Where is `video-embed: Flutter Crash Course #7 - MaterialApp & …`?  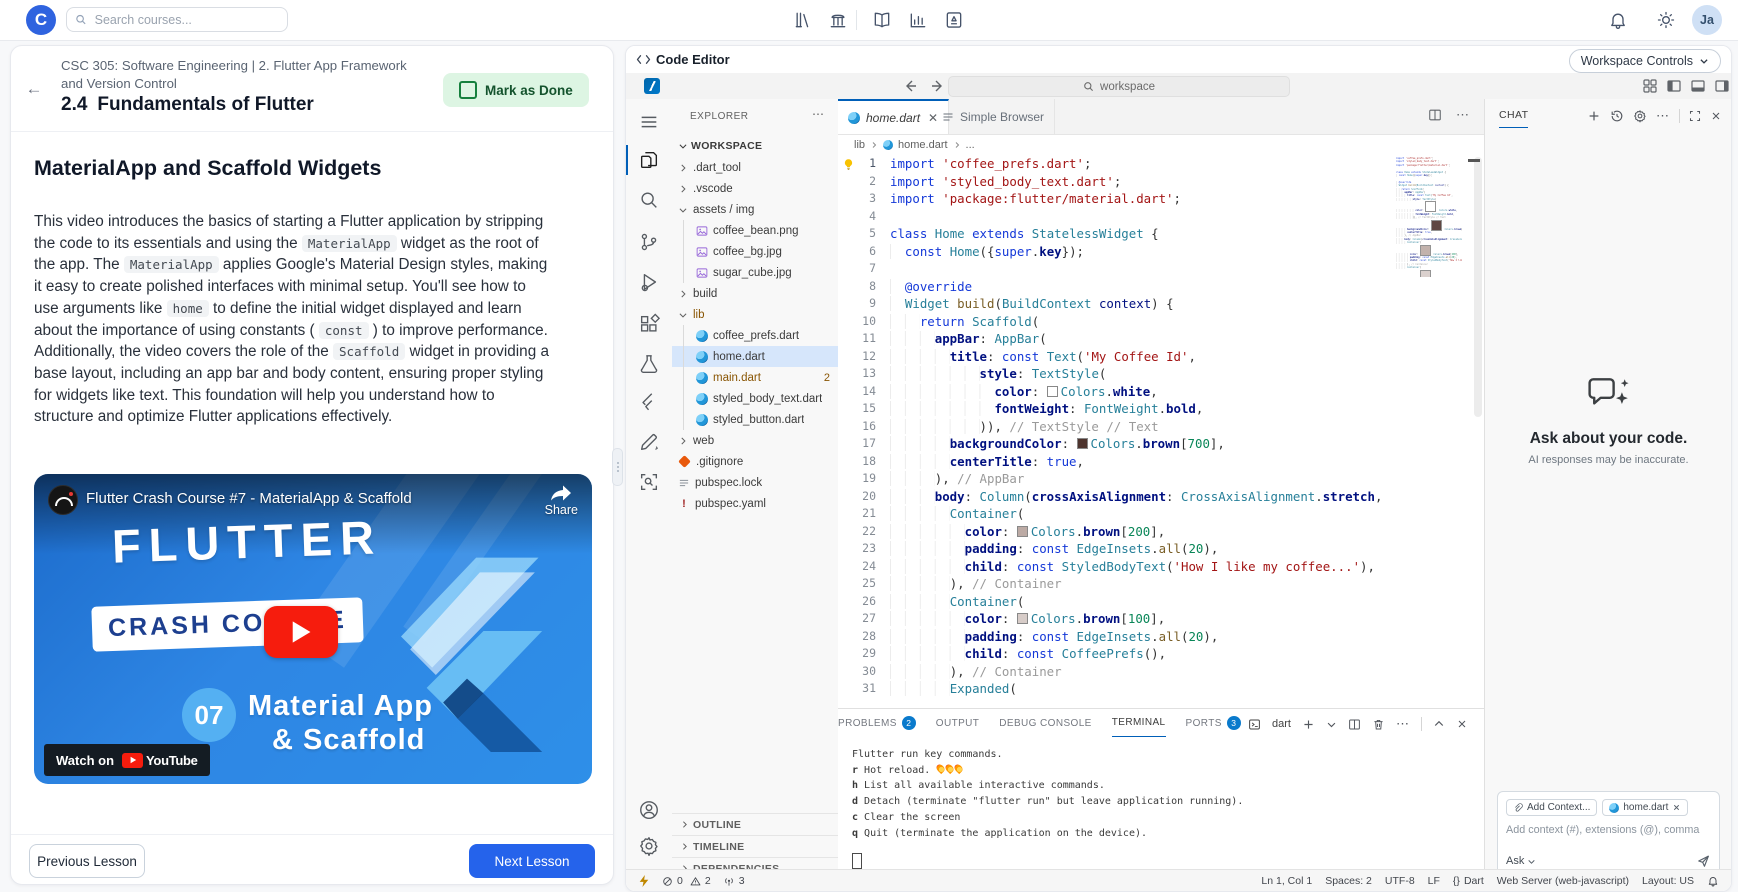
video-embed: Flutter Crash Course #7 - MaterialApp & … is located at coordinates (313, 629).